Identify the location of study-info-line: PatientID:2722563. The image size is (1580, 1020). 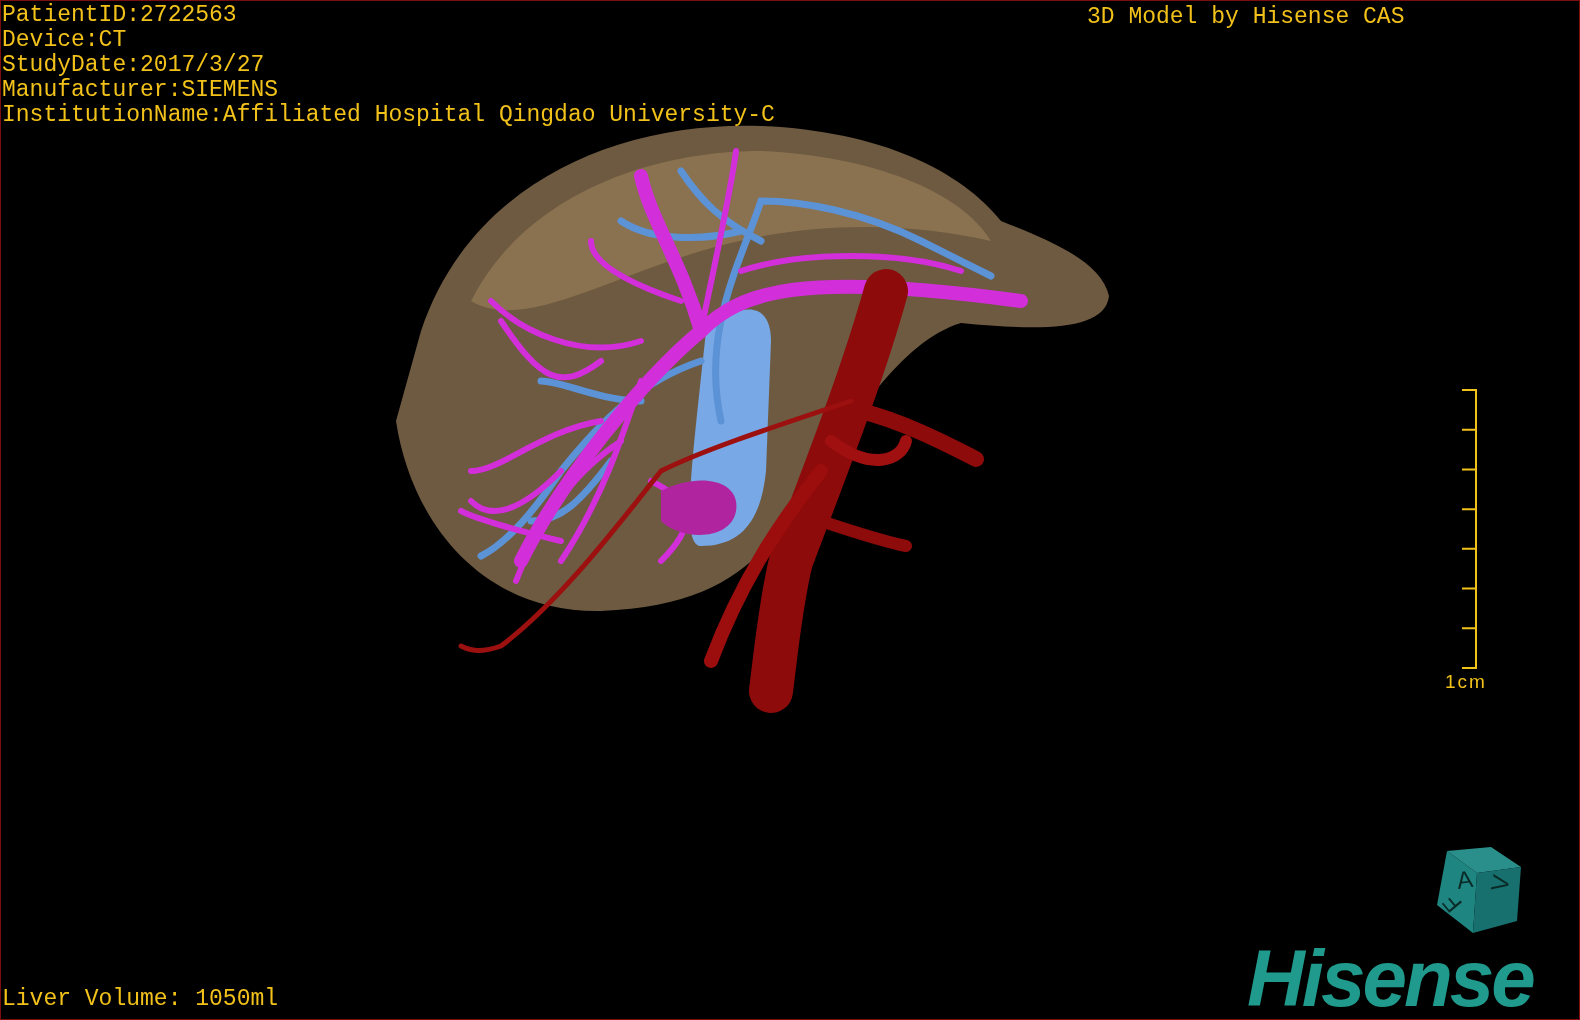
(120, 15).